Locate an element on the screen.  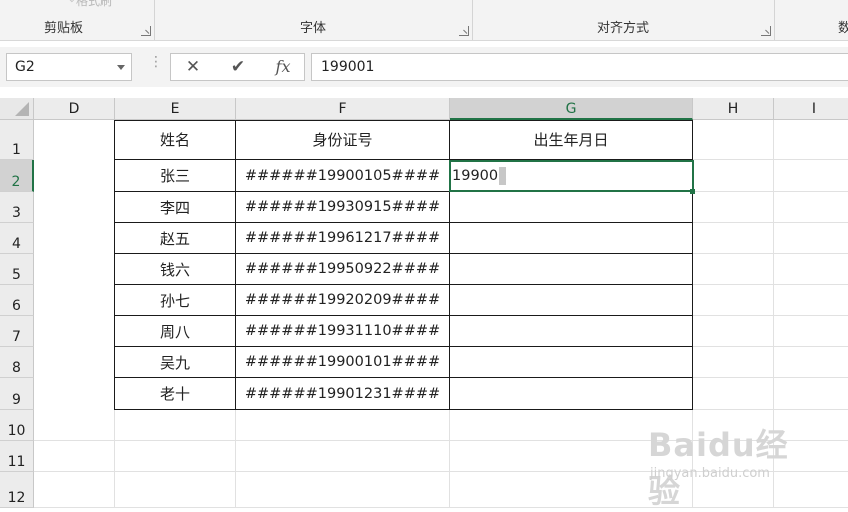
column-header-d: D is located at coordinates (74, 109).